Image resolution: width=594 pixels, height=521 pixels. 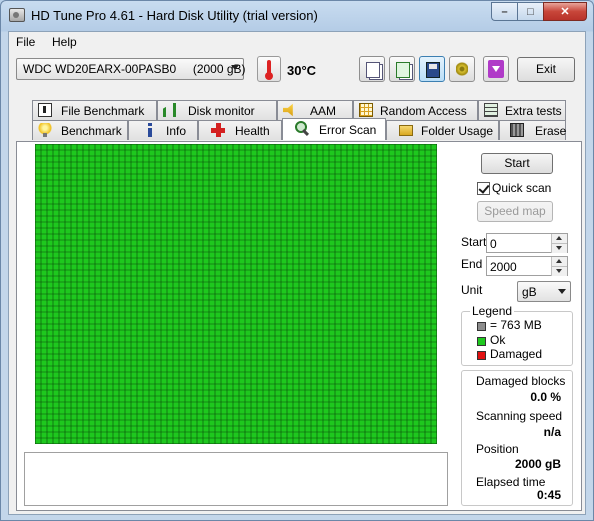 What do you see at coordinates (64, 42) in the screenshot?
I see `menu-help: Help` at bounding box center [64, 42].